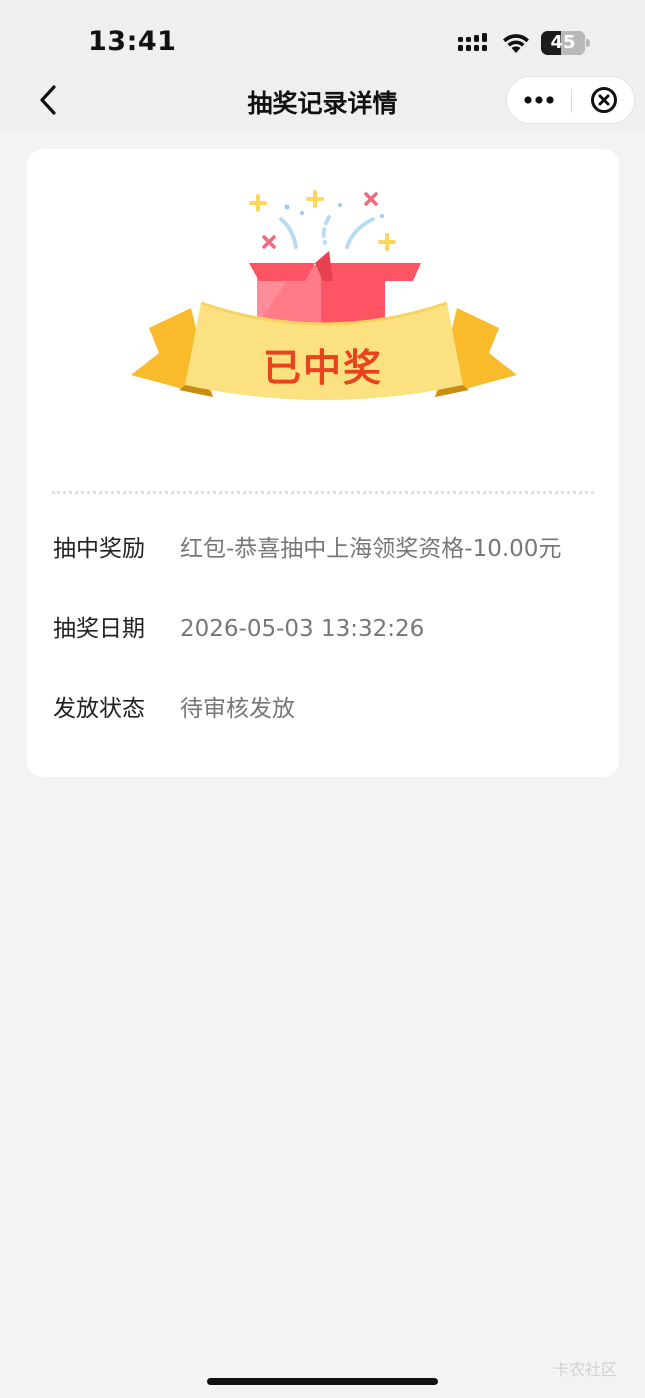 The height and width of the screenshot is (1398, 645). I want to click on info-row-reward: 抽中奖励 红包-恭喜抽中上海领奖资格-10.00元, so click(333, 549).